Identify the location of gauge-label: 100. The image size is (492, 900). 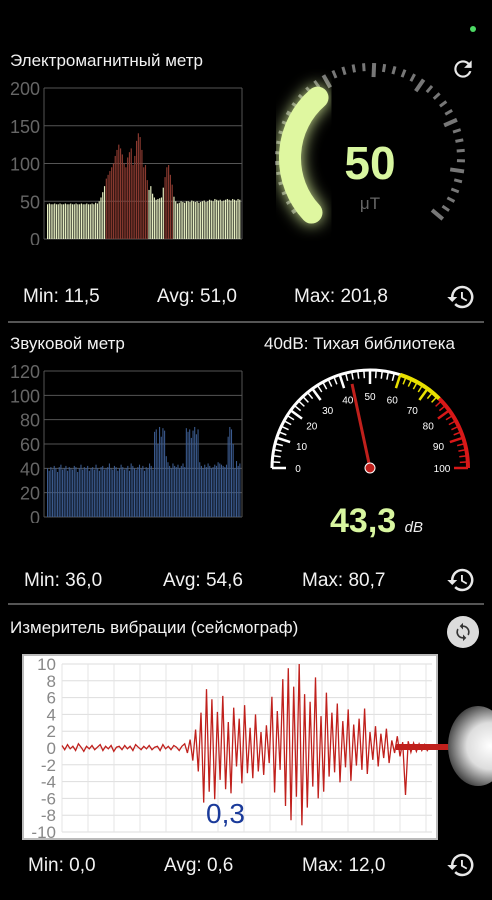
(442, 469).